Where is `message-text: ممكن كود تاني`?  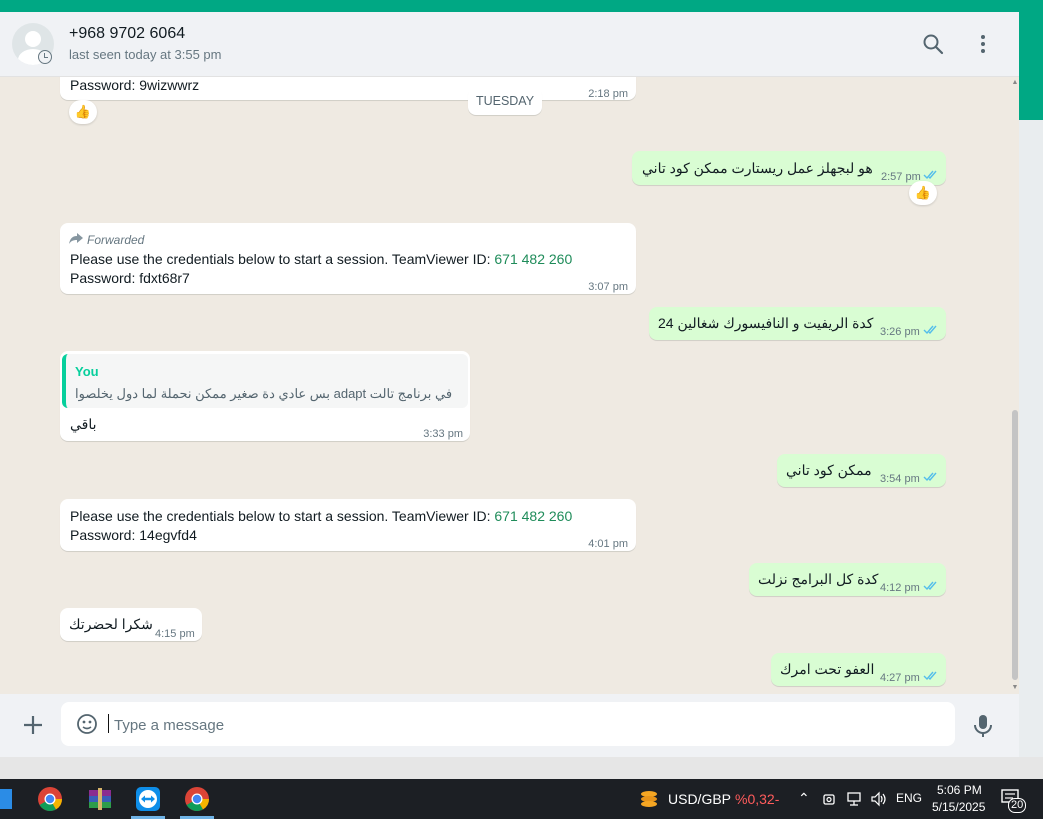
message-text: ممكن كود تاني is located at coordinates (829, 470).